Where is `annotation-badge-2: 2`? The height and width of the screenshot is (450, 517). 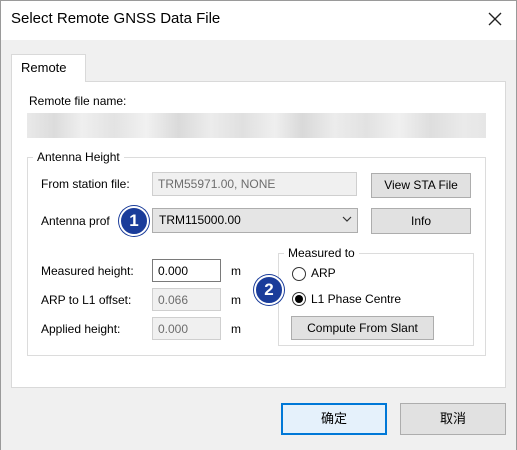
annotation-badge-2: 2 is located at coordinates (269, 290).